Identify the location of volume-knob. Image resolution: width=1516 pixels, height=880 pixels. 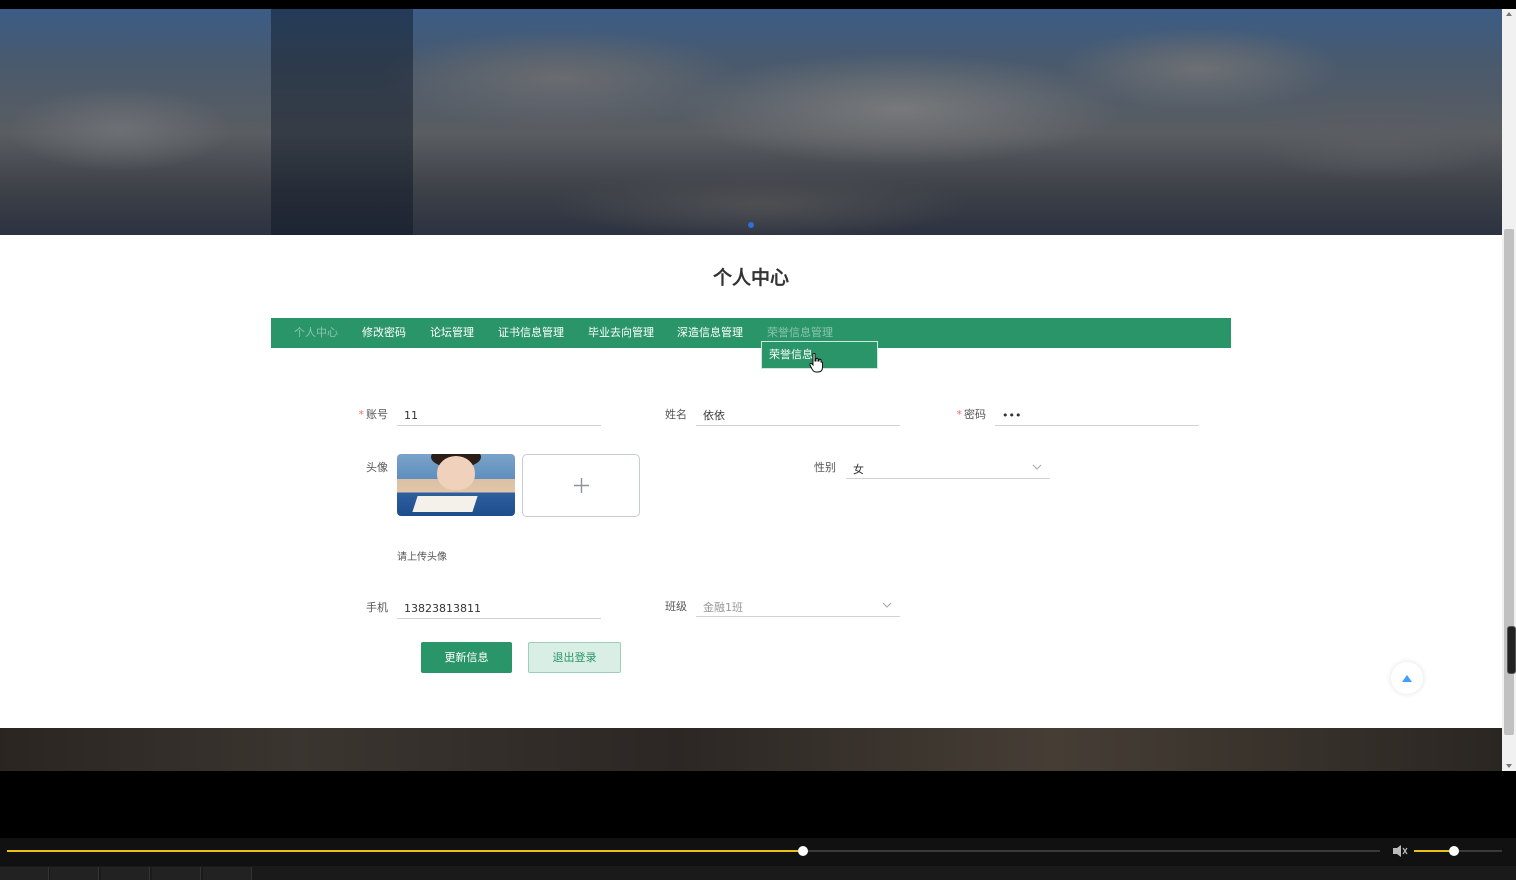
(1453, 851).